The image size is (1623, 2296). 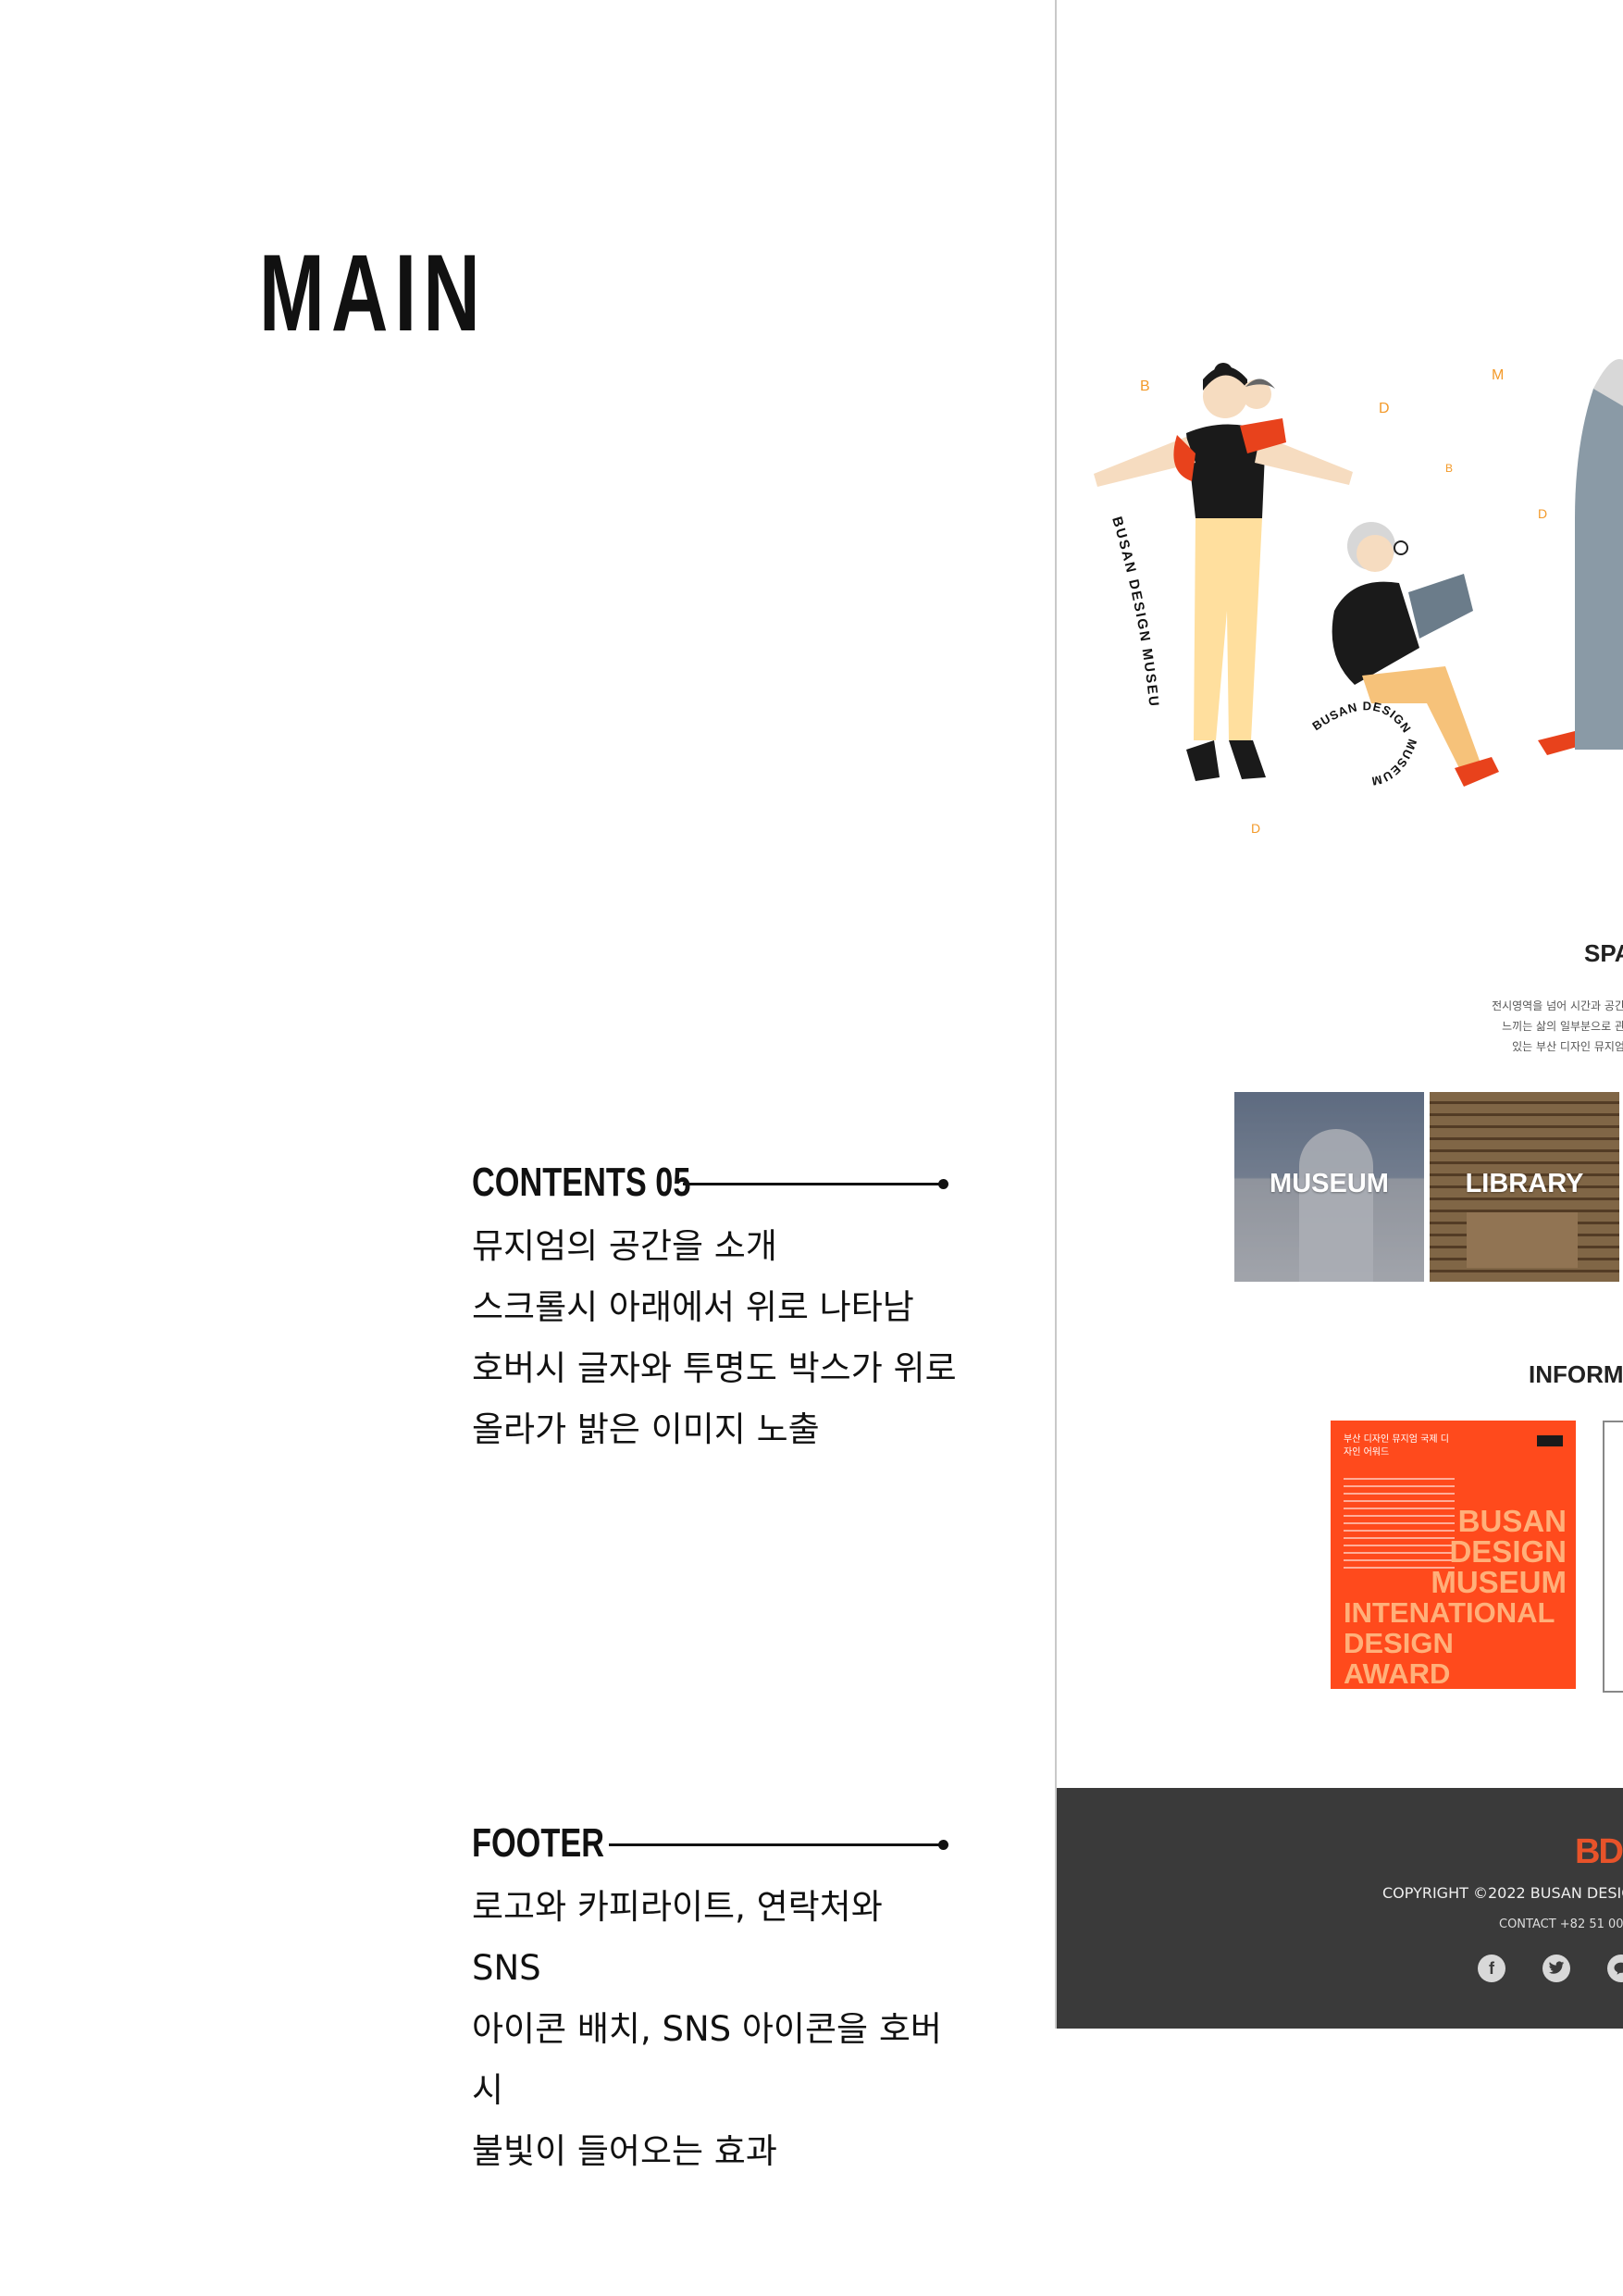 I want to click on footer-line: 로고와 카피라이트, 연락처와 SNS, so click(x=677, y=1938).